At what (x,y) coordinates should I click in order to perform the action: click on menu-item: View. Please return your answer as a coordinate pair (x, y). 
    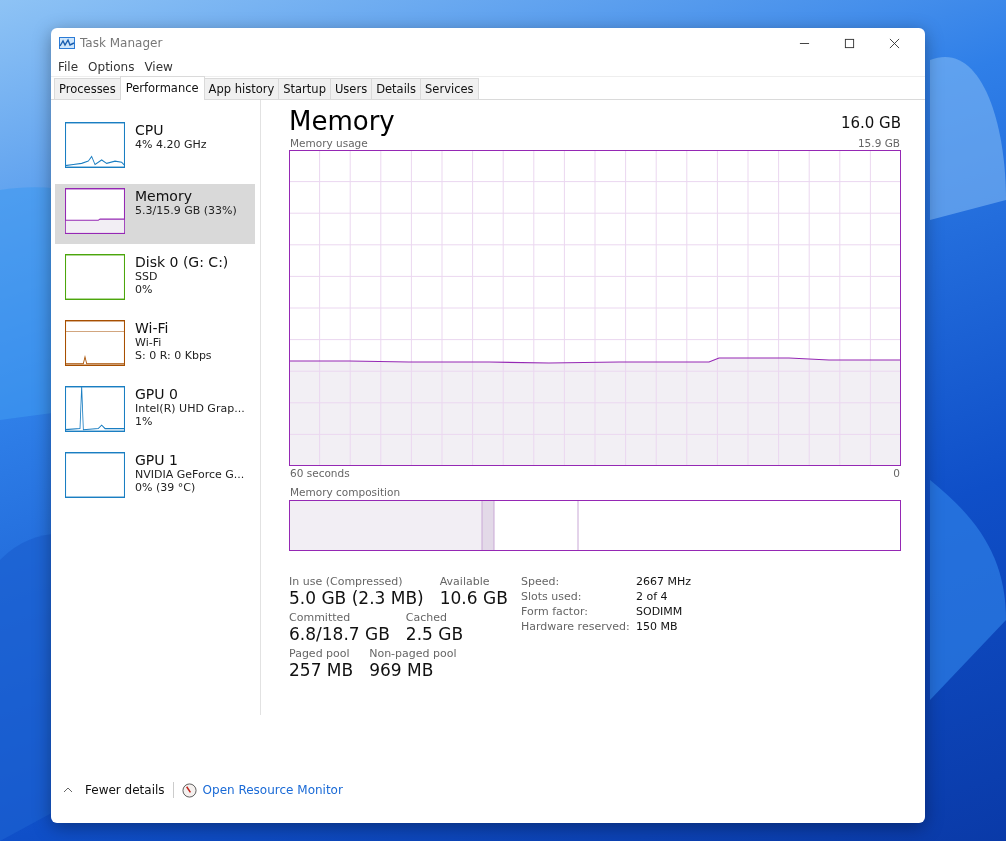
    Looking at the image, I should click on (158, 67).